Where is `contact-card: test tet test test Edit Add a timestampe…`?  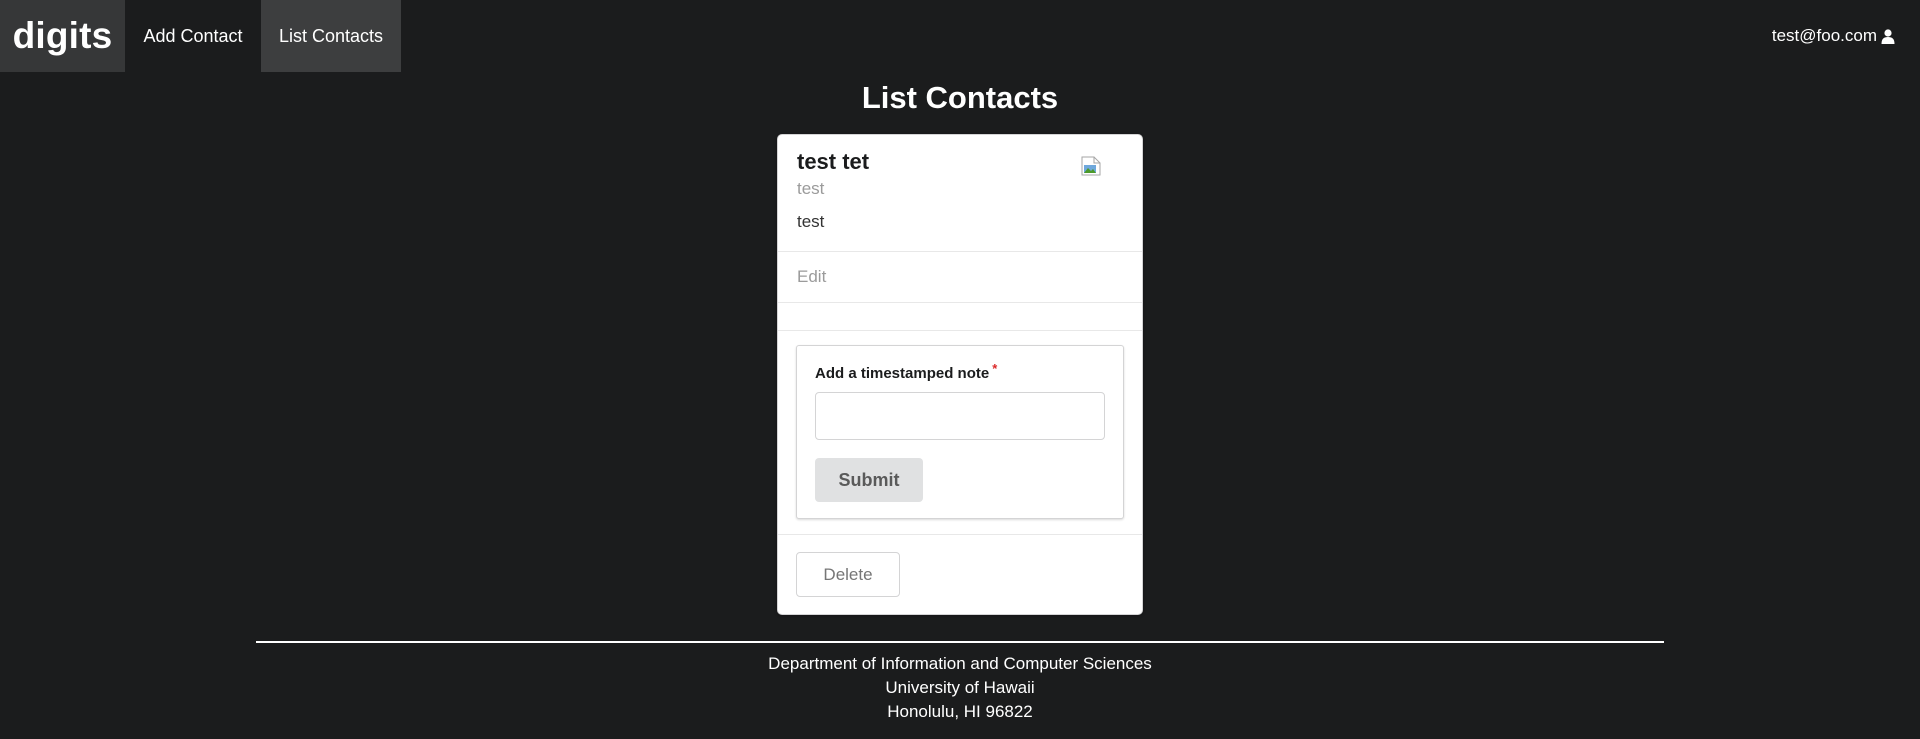
contact-card: test tet test test Edit Add a timestampe… is located at coordinates (960, 374).